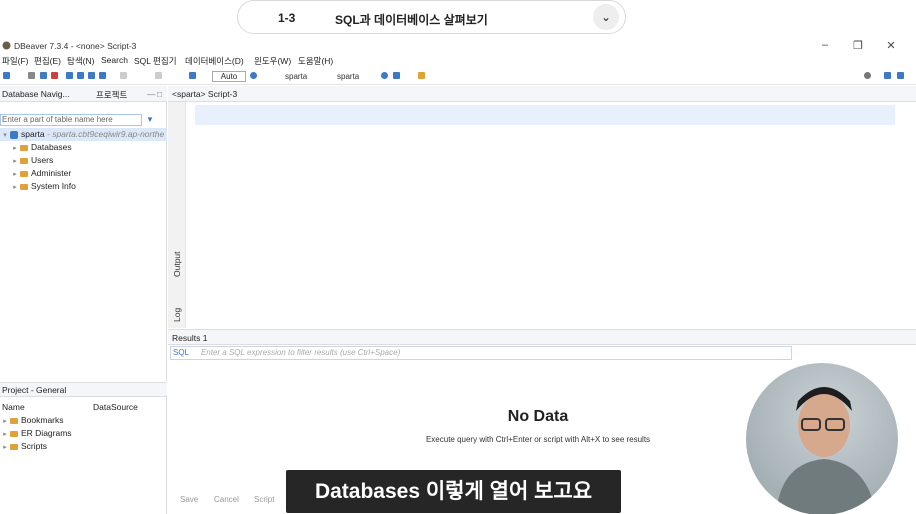  I want to click on column-datasource-header: DataSource, so click(115, 407).